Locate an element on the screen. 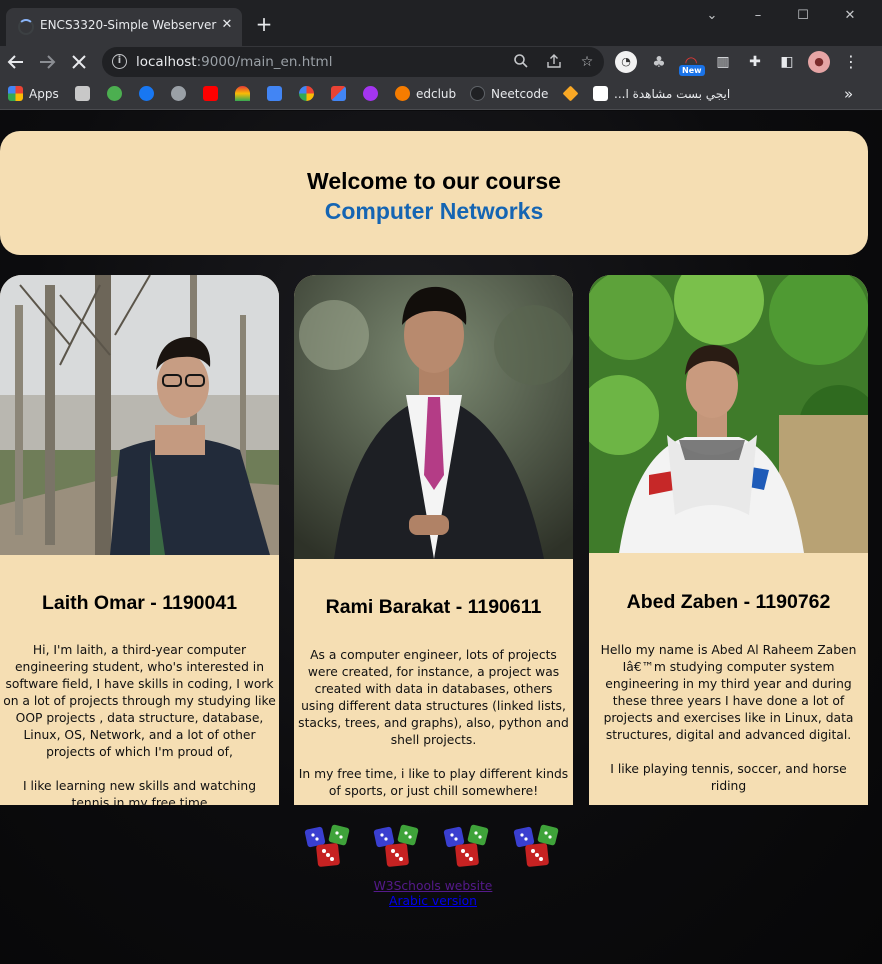  welcome-title: Welcome to our course is located at coordinates (434, 181).